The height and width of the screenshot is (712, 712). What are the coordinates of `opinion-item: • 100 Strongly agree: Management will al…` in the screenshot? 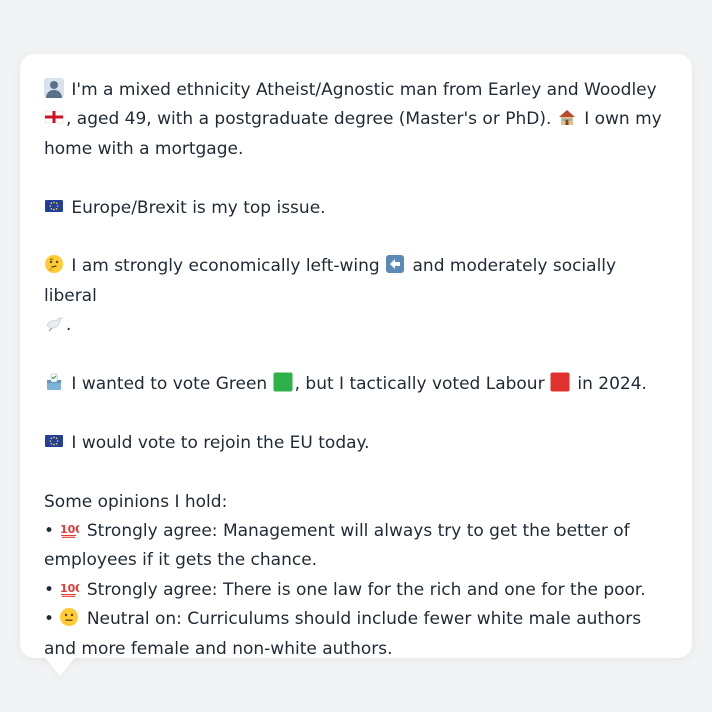 It's located at (356, 546).